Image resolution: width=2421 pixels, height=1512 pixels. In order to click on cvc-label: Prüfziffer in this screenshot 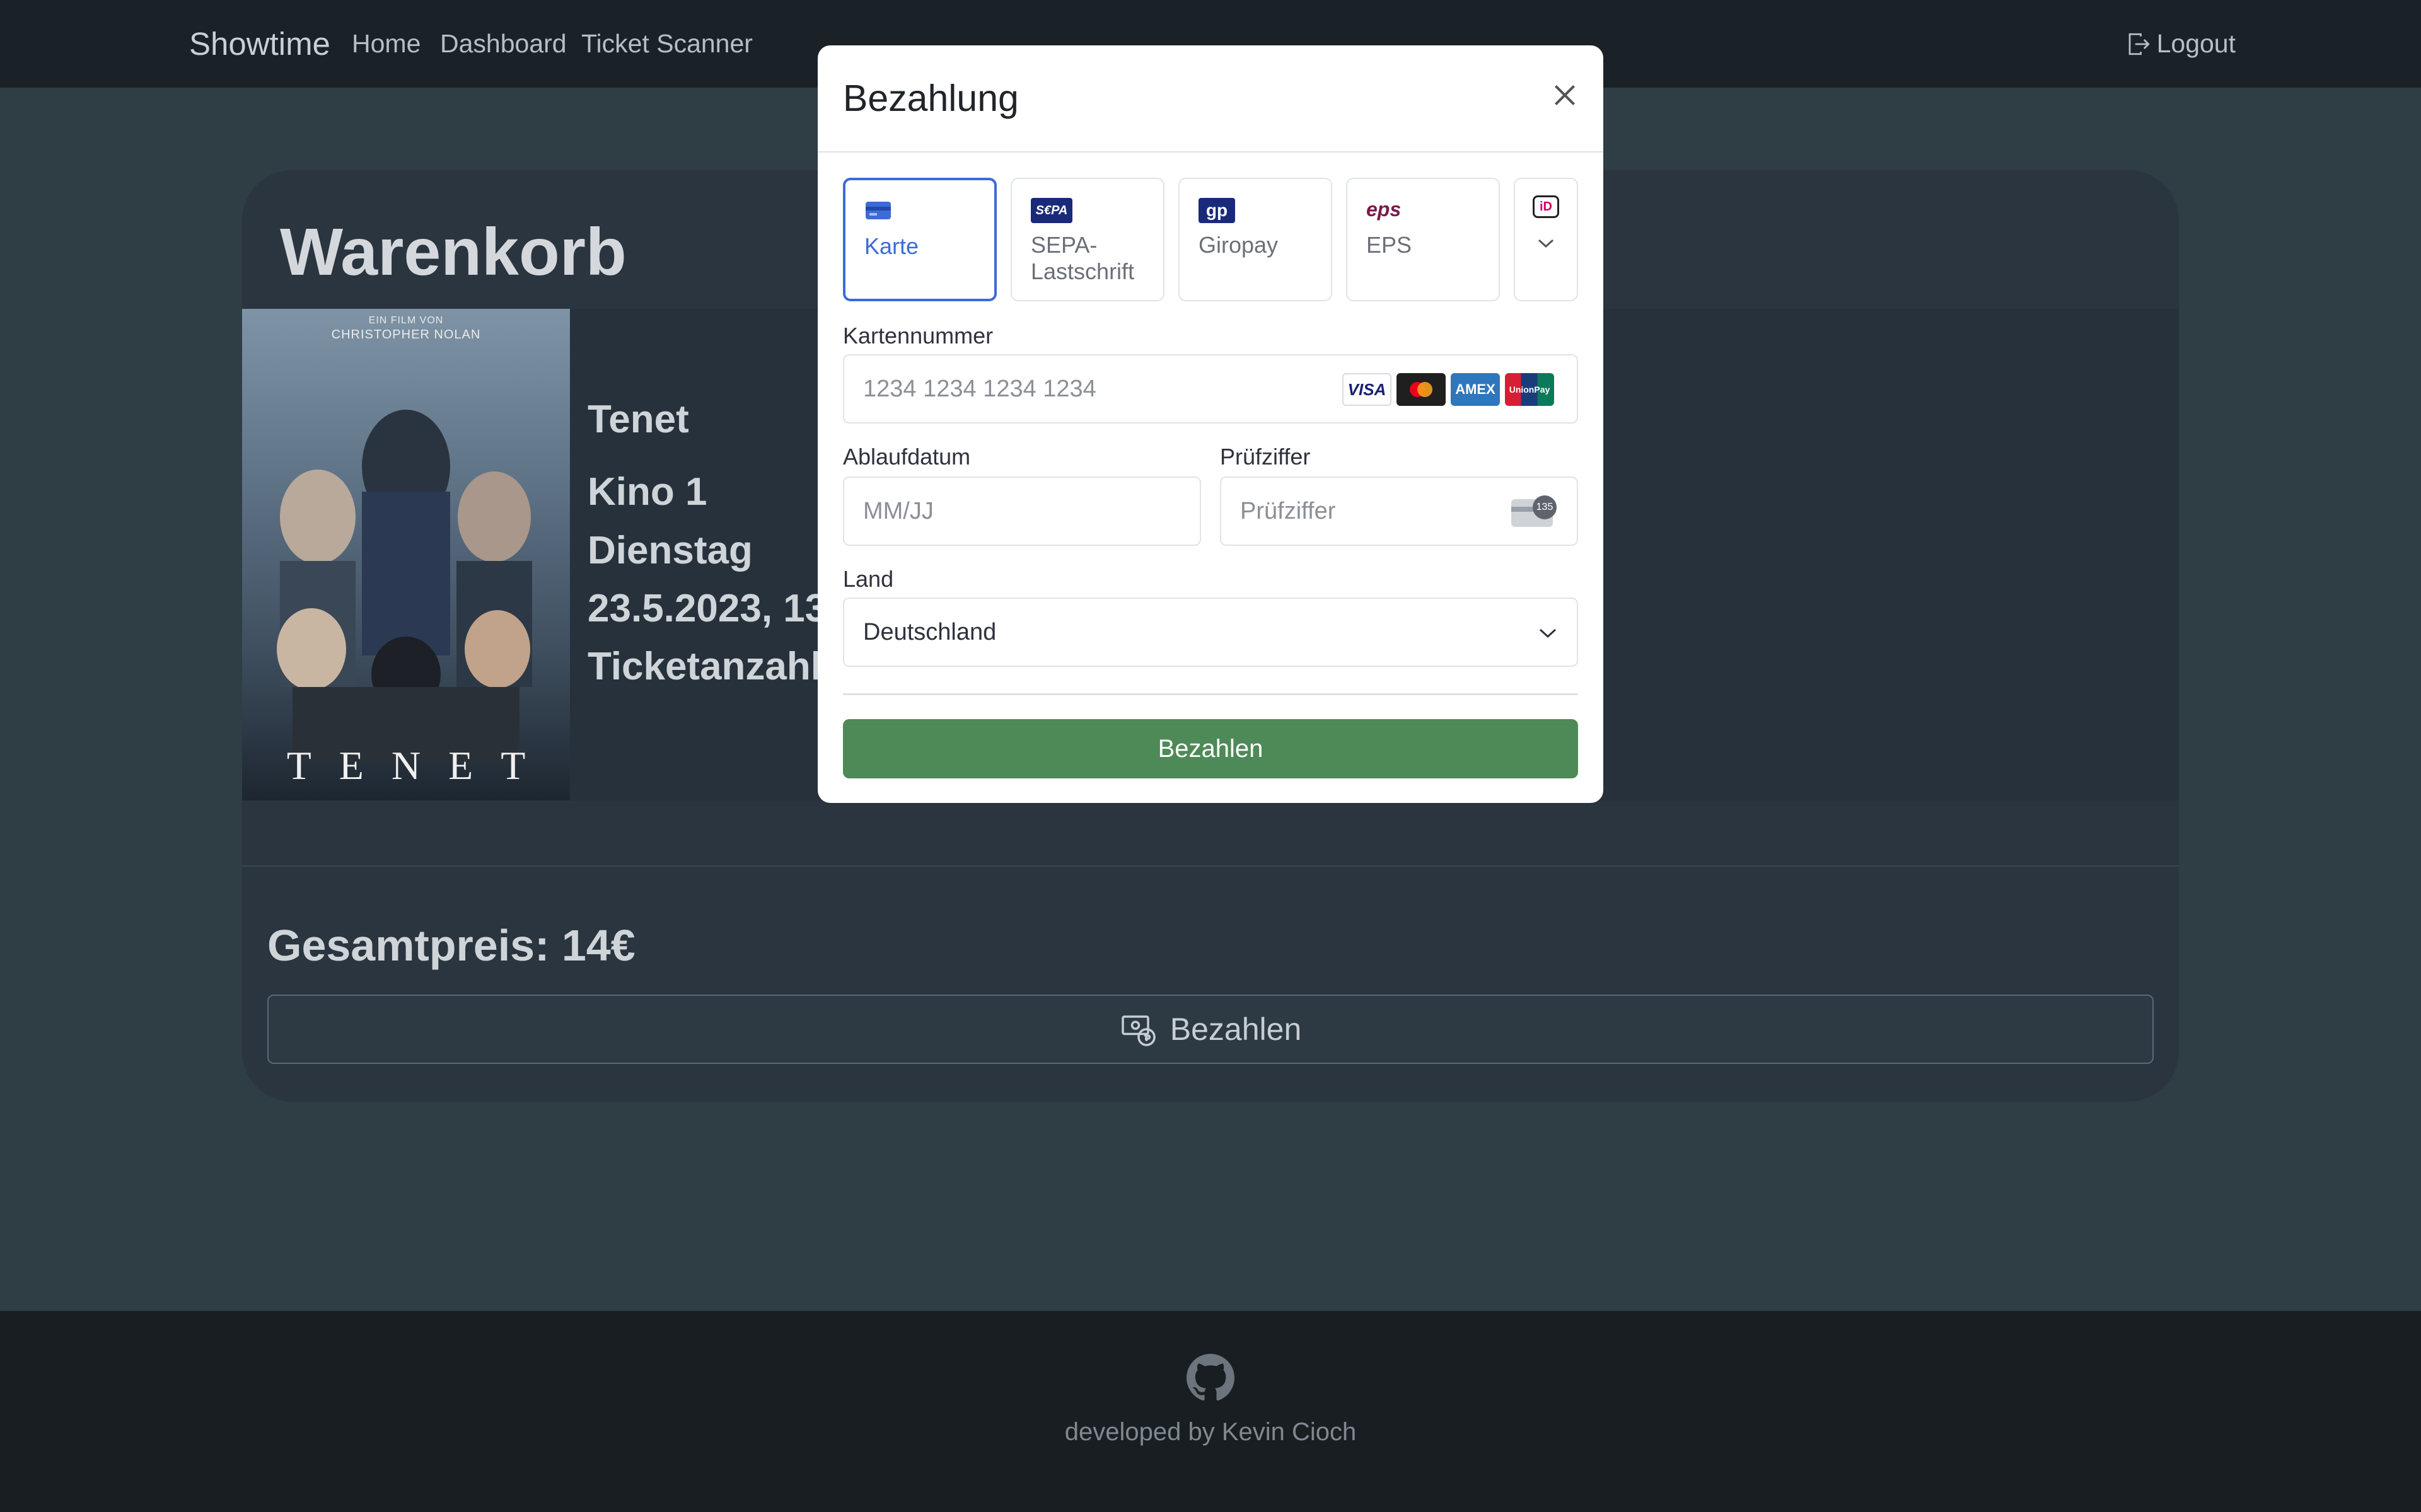, I will do `click(1265, 457)`.